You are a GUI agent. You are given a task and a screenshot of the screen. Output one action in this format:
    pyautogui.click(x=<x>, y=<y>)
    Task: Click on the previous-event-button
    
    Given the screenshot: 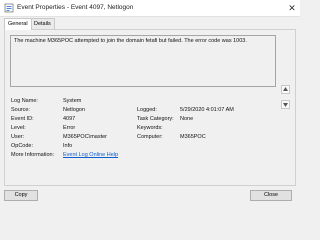 What is the action you would take?
    pyautogui.click(x=285, y=89)
    